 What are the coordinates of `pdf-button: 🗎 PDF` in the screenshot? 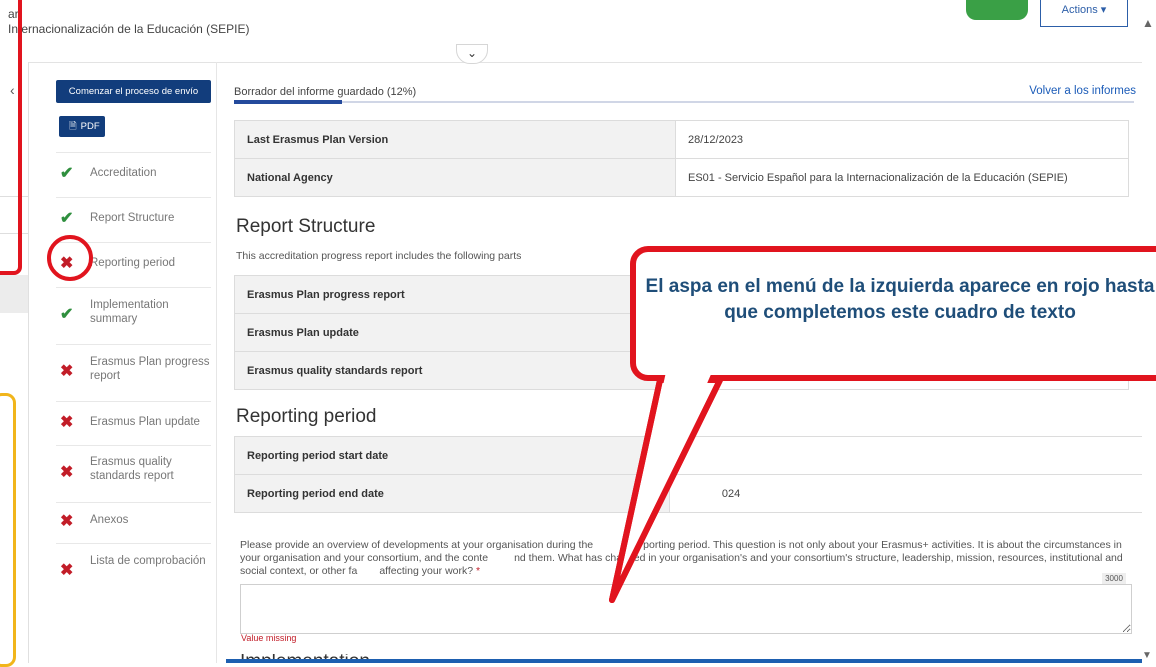 It's located at (82, 126).